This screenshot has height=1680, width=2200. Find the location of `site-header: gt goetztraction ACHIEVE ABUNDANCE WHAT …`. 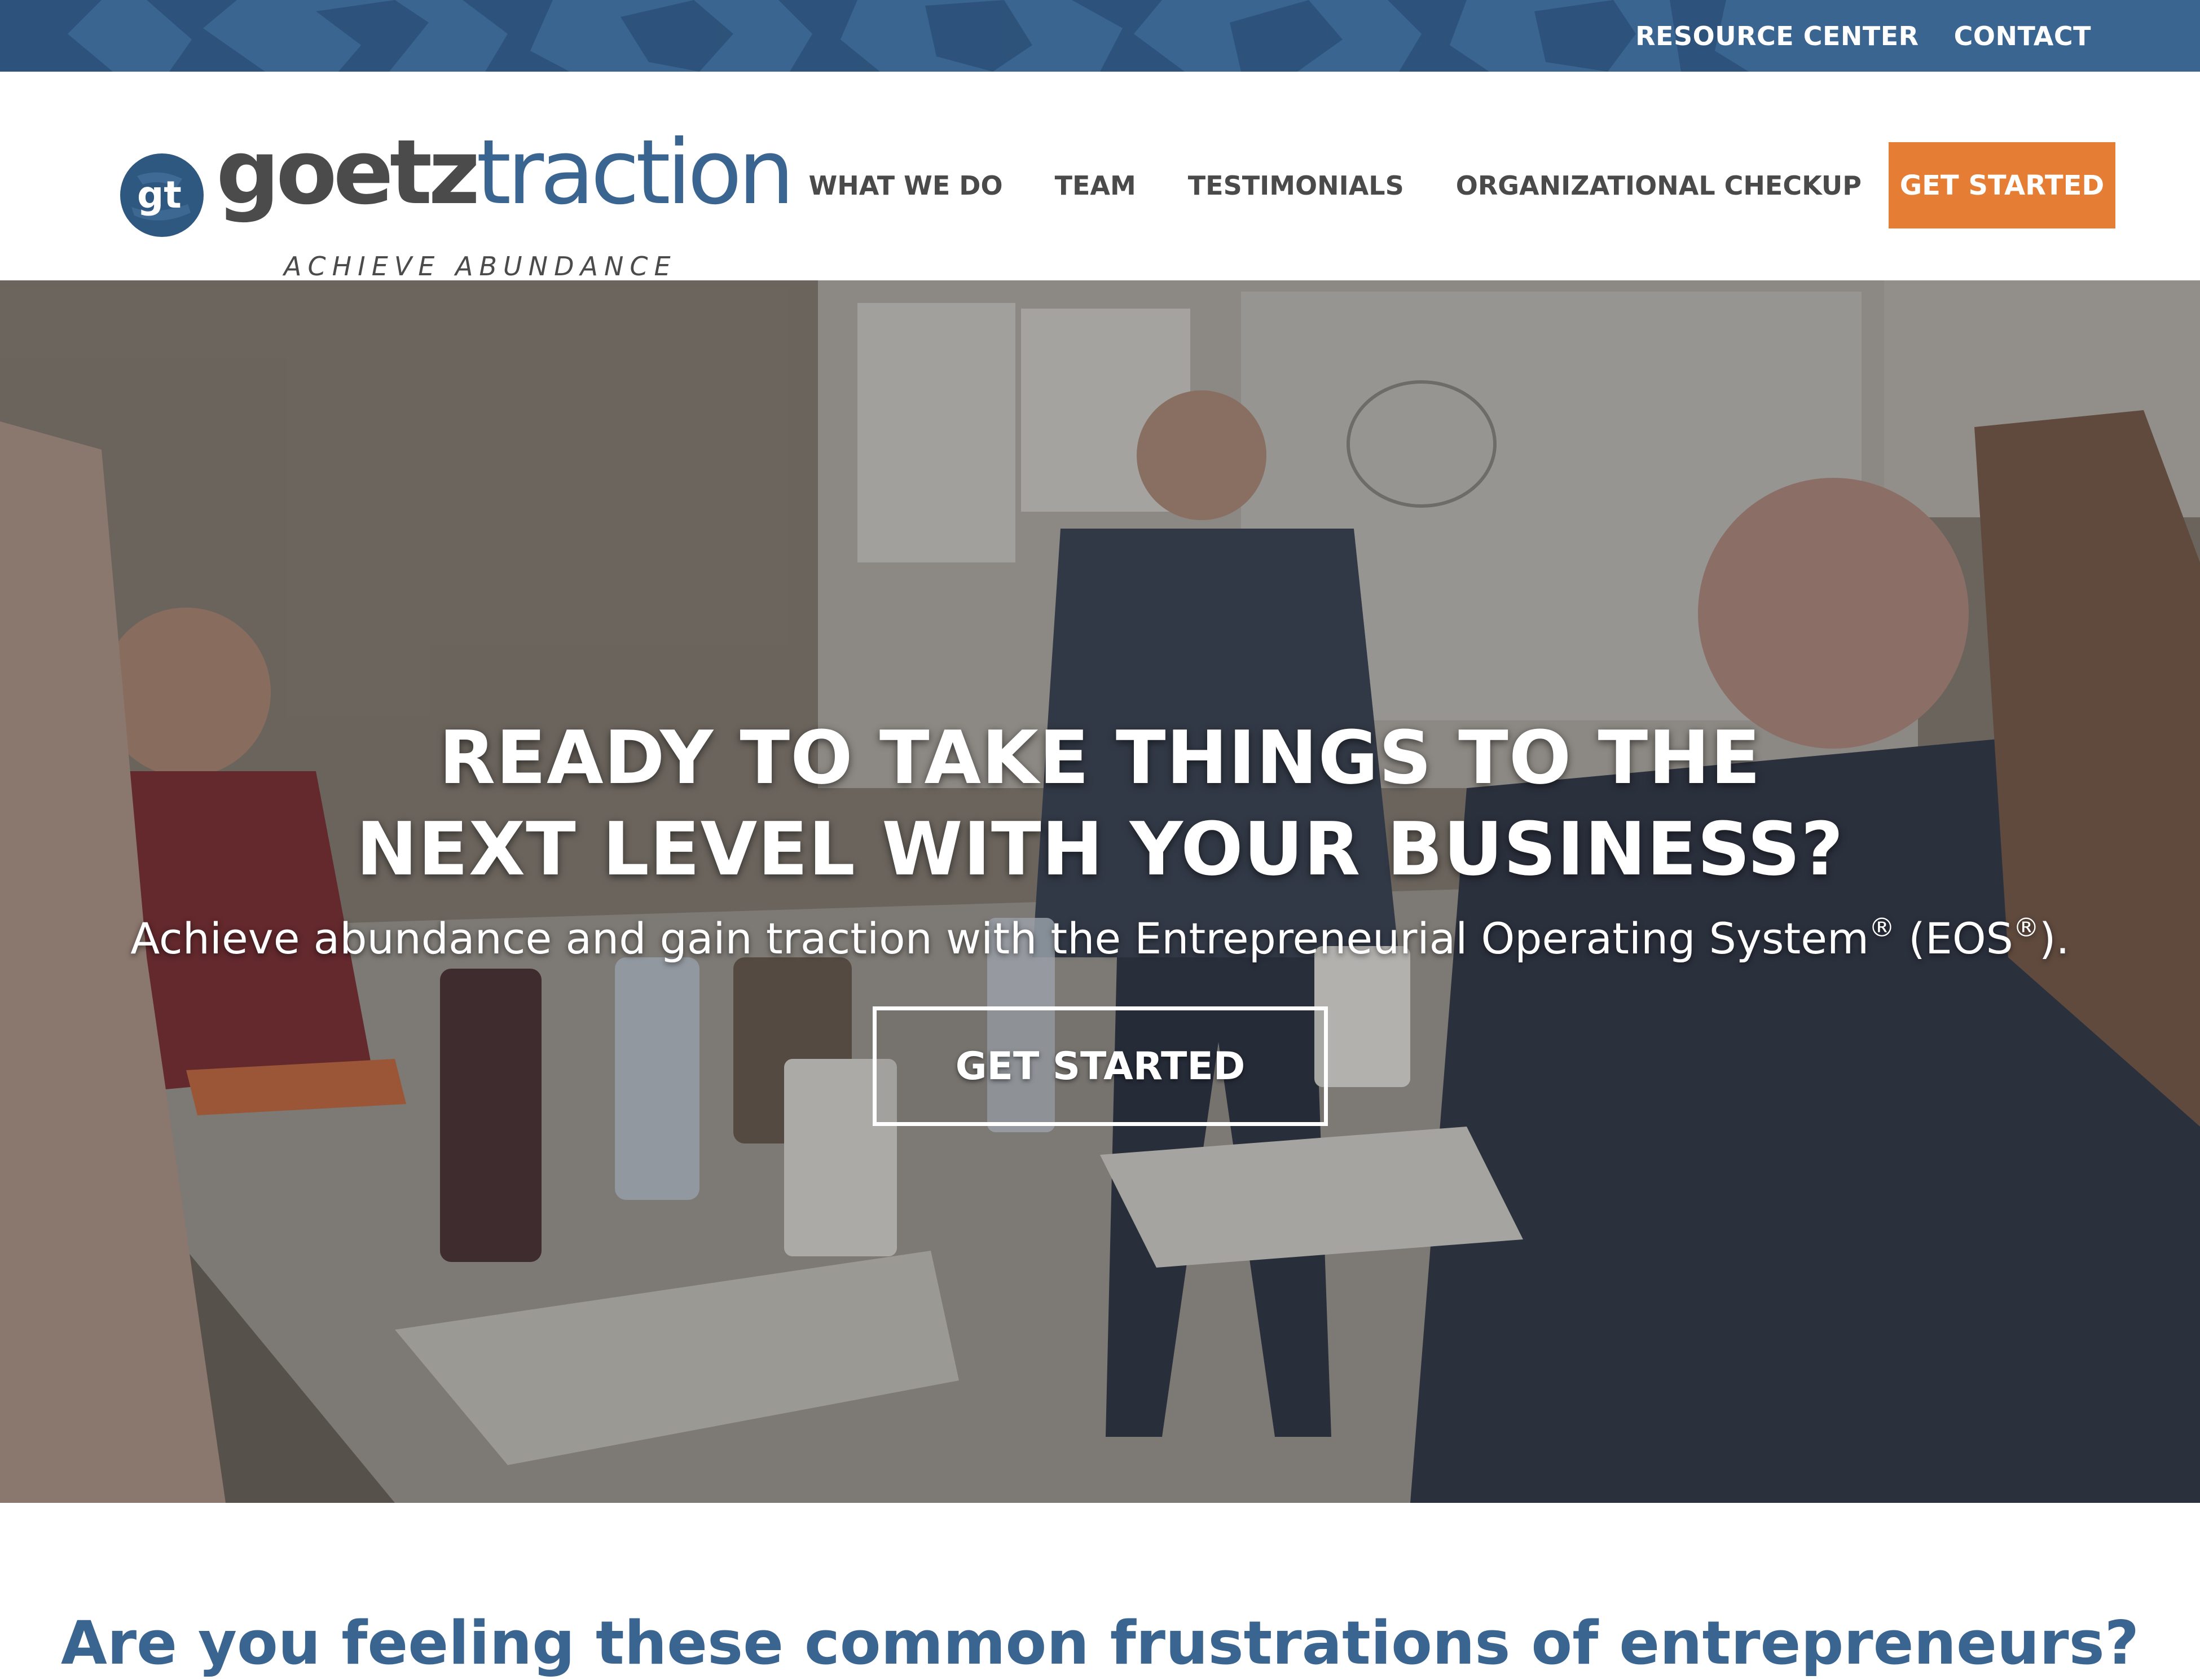

site-header: gt goetztraction ACHIEVE ABUNDANCE WHAT … is located at coordinates (1100, 177).